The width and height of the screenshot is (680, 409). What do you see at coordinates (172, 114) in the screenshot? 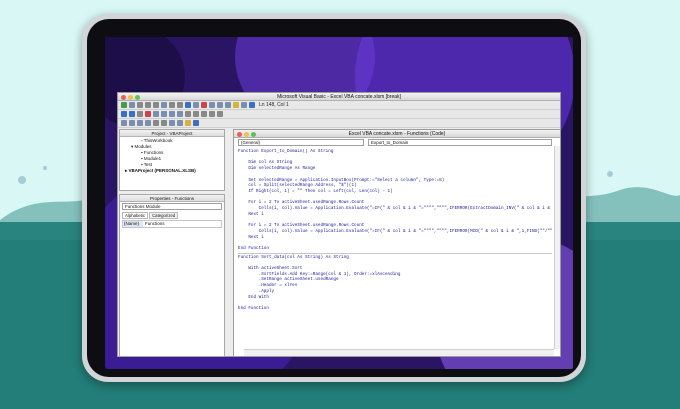
I see `step-over-icon` at bounding box center [172, 114].